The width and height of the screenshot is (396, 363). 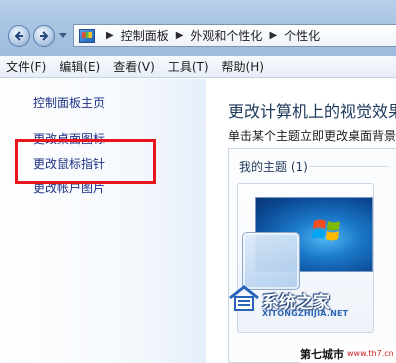 I want to click on back-button, so click(x=19, y=36).